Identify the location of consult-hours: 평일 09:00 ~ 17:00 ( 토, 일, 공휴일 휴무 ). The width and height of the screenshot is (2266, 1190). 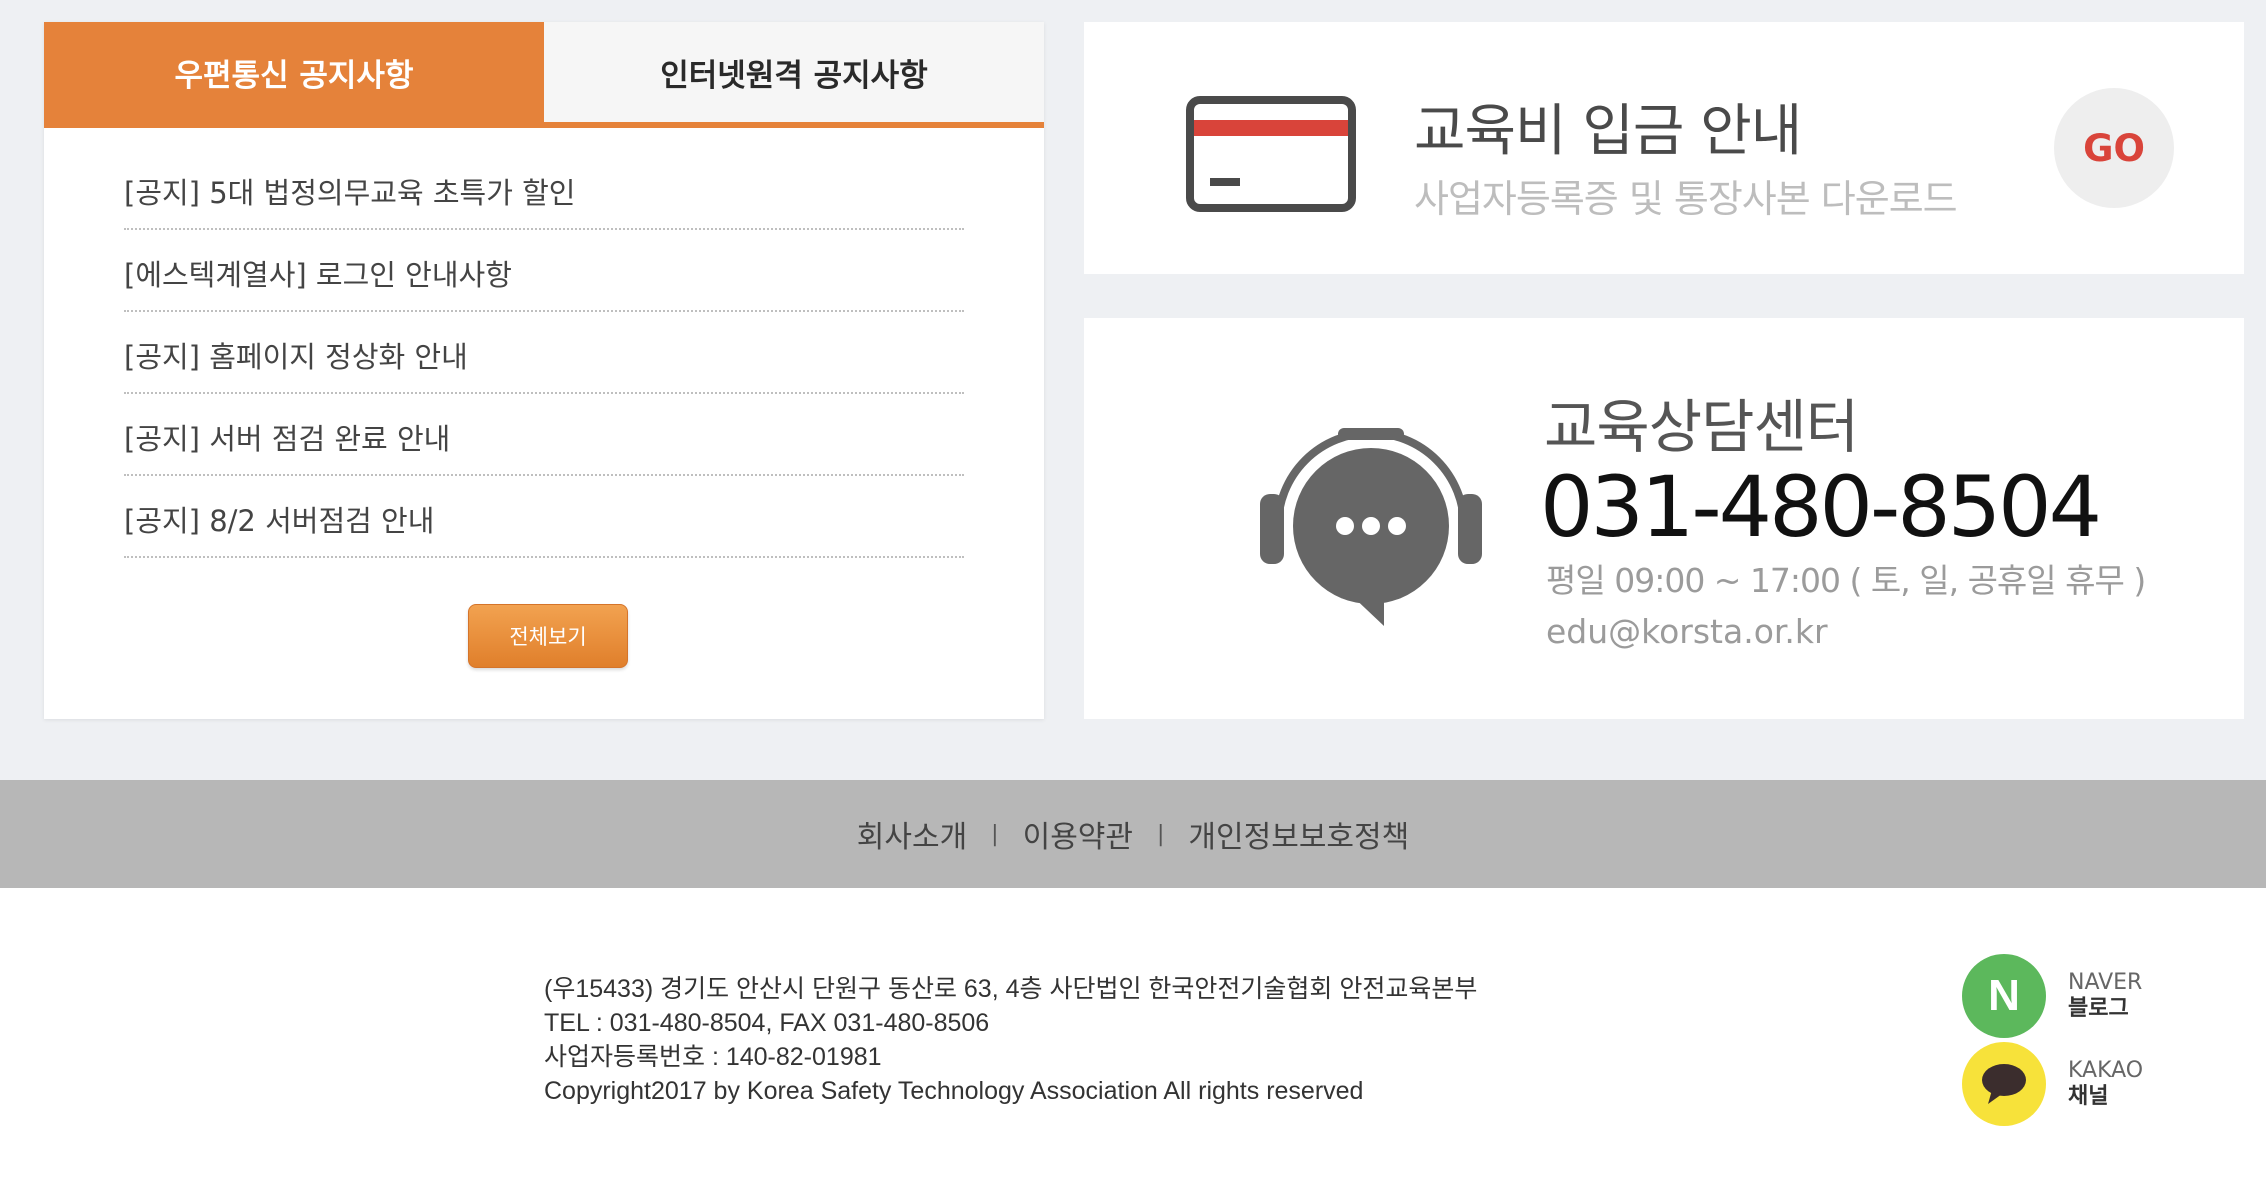
(1846, 580).